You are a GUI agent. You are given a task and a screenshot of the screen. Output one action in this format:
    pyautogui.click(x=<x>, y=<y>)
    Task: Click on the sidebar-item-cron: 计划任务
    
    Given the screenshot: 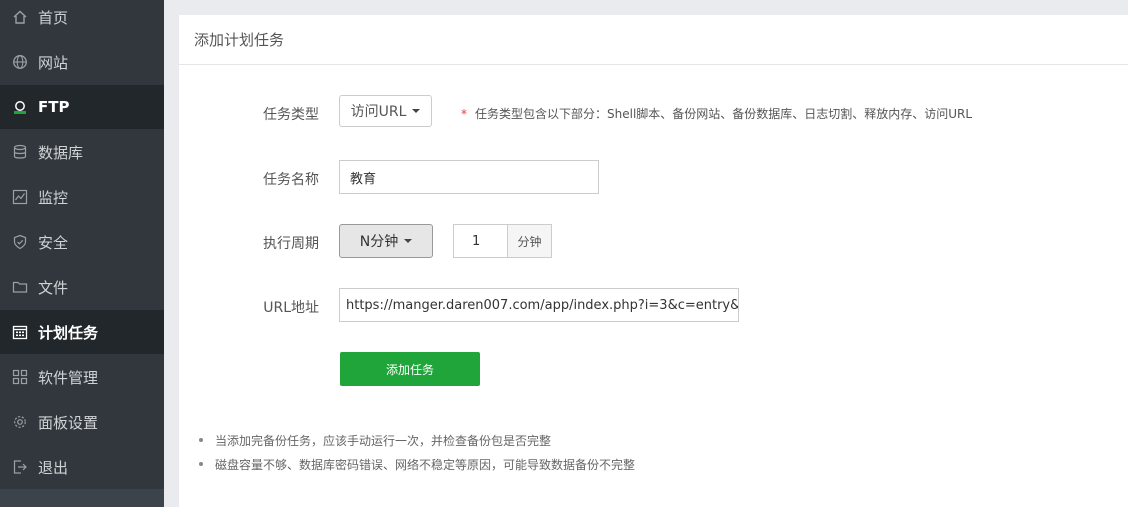 What is the action you would take?
    pyautogui.click(x=82, y=332)
    